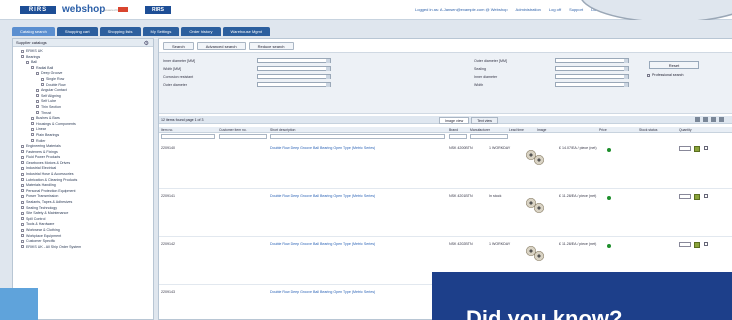 Image resolution: width=732 pixels, height=320 pixels. Describe the element at coordinates (282, 130) in the screenshot. I see `column-header: Short description` at that location.